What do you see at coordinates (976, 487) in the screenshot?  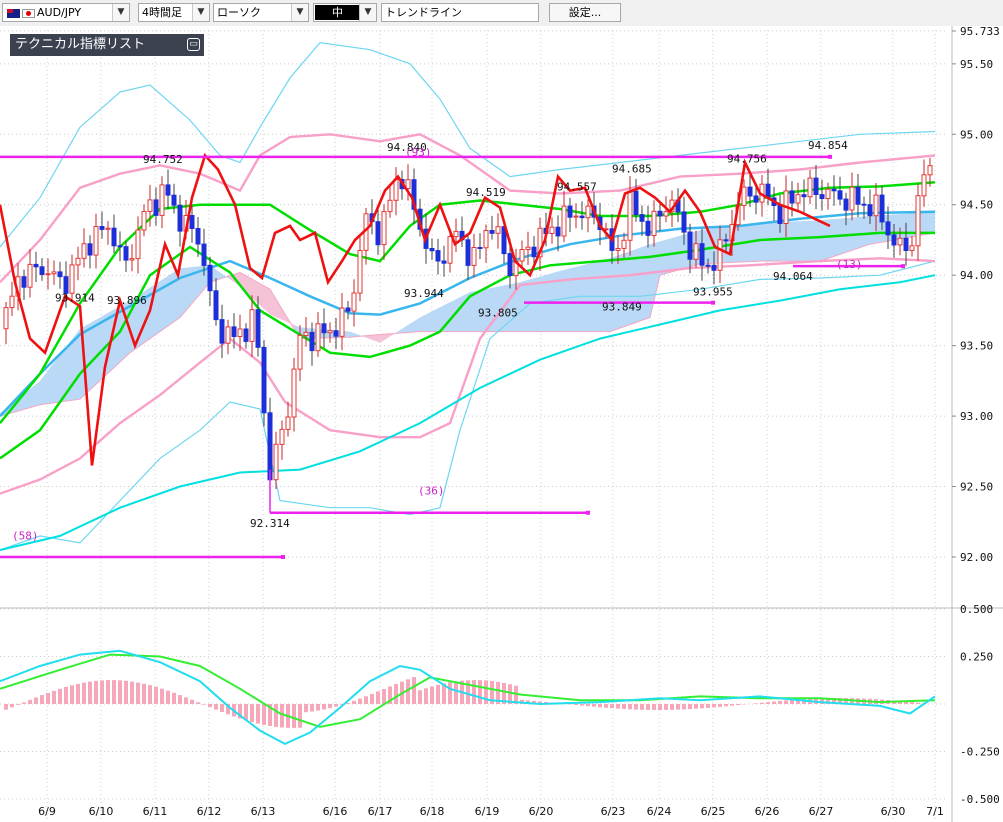 I see `price-tick-label: 92.50` at bounding box center [976, 487].